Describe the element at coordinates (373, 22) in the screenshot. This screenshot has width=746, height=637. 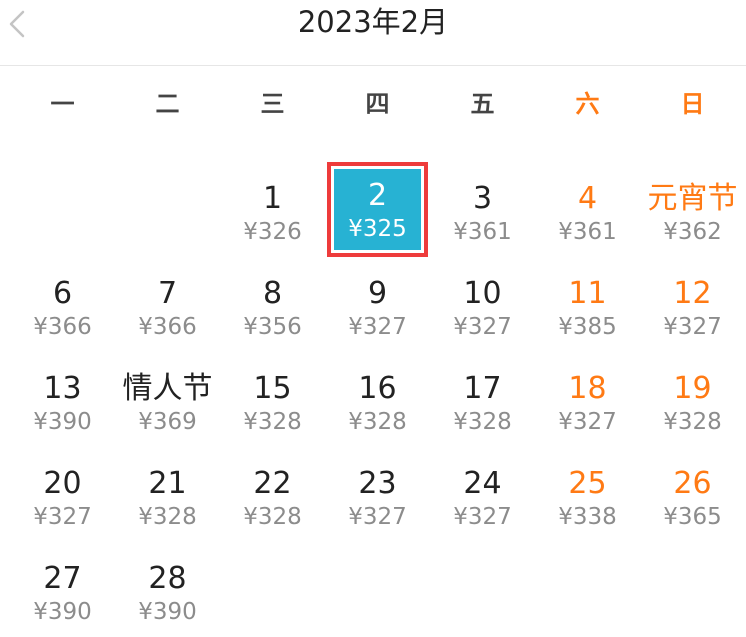
I see `month-title: 2023年2月` at that location.